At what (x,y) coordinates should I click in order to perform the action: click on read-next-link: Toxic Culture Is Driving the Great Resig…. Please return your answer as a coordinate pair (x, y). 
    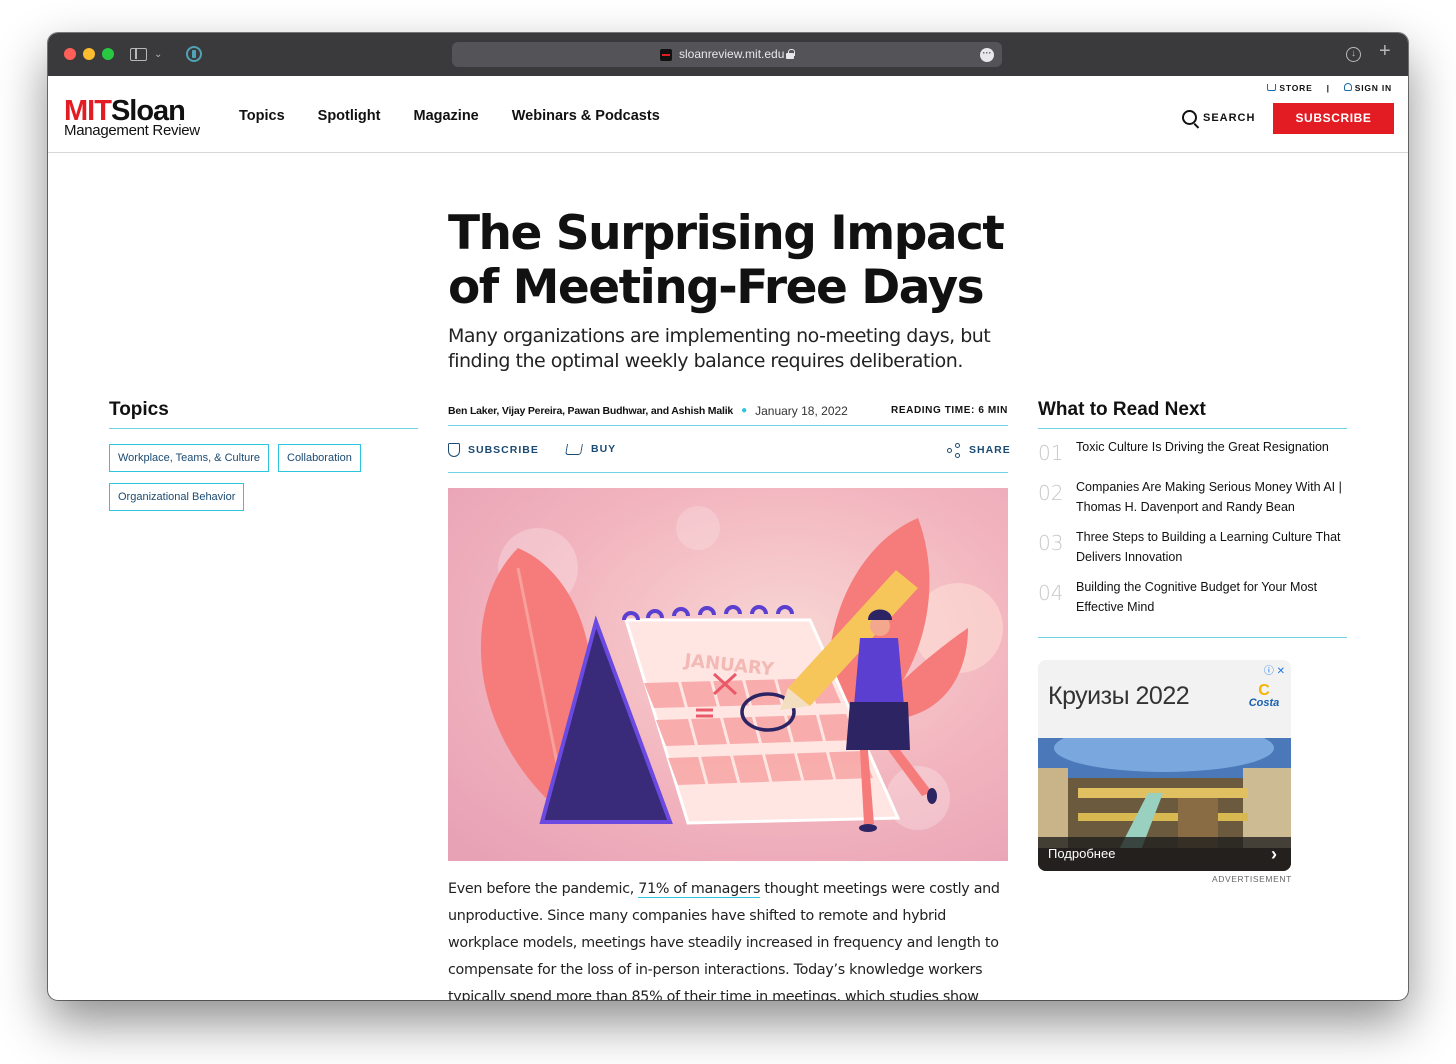
    Looking at the image, I should click on (1211, 452).